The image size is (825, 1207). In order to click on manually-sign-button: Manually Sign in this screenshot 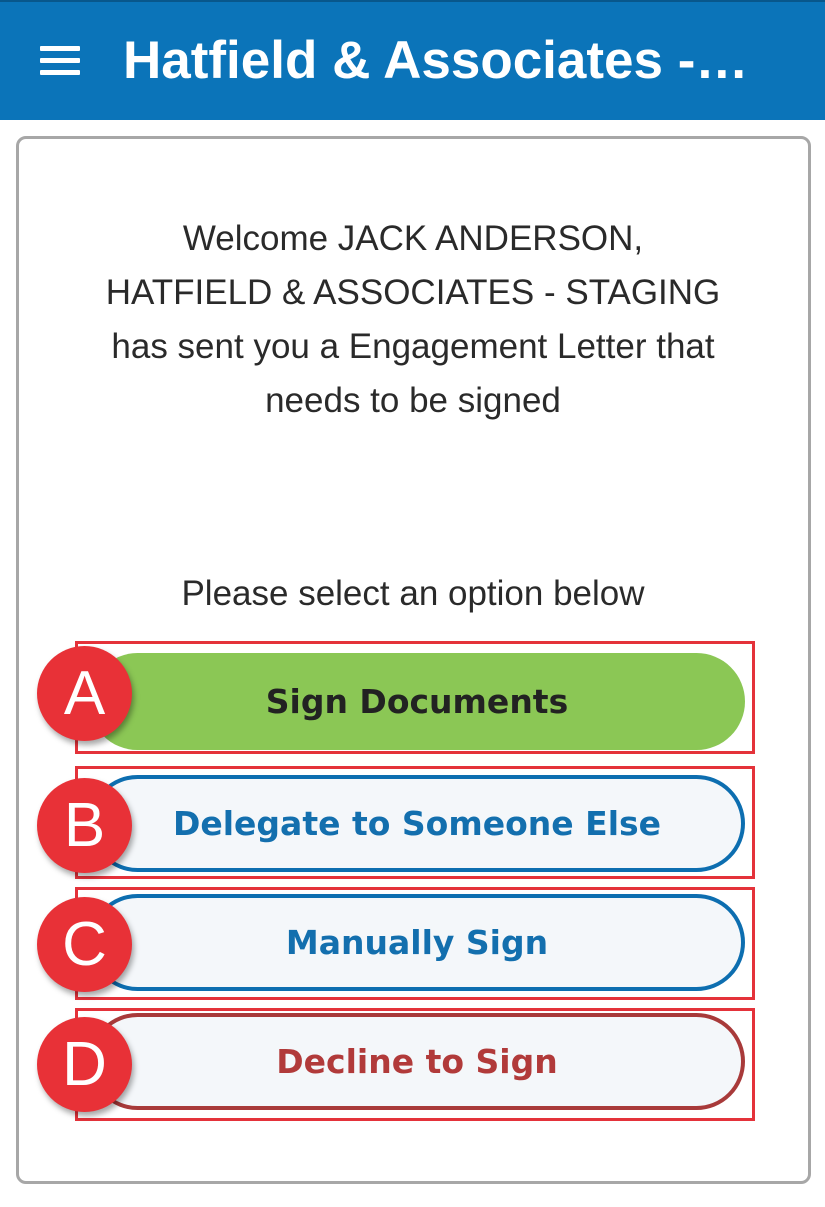, I will do `click(417, 942)`.